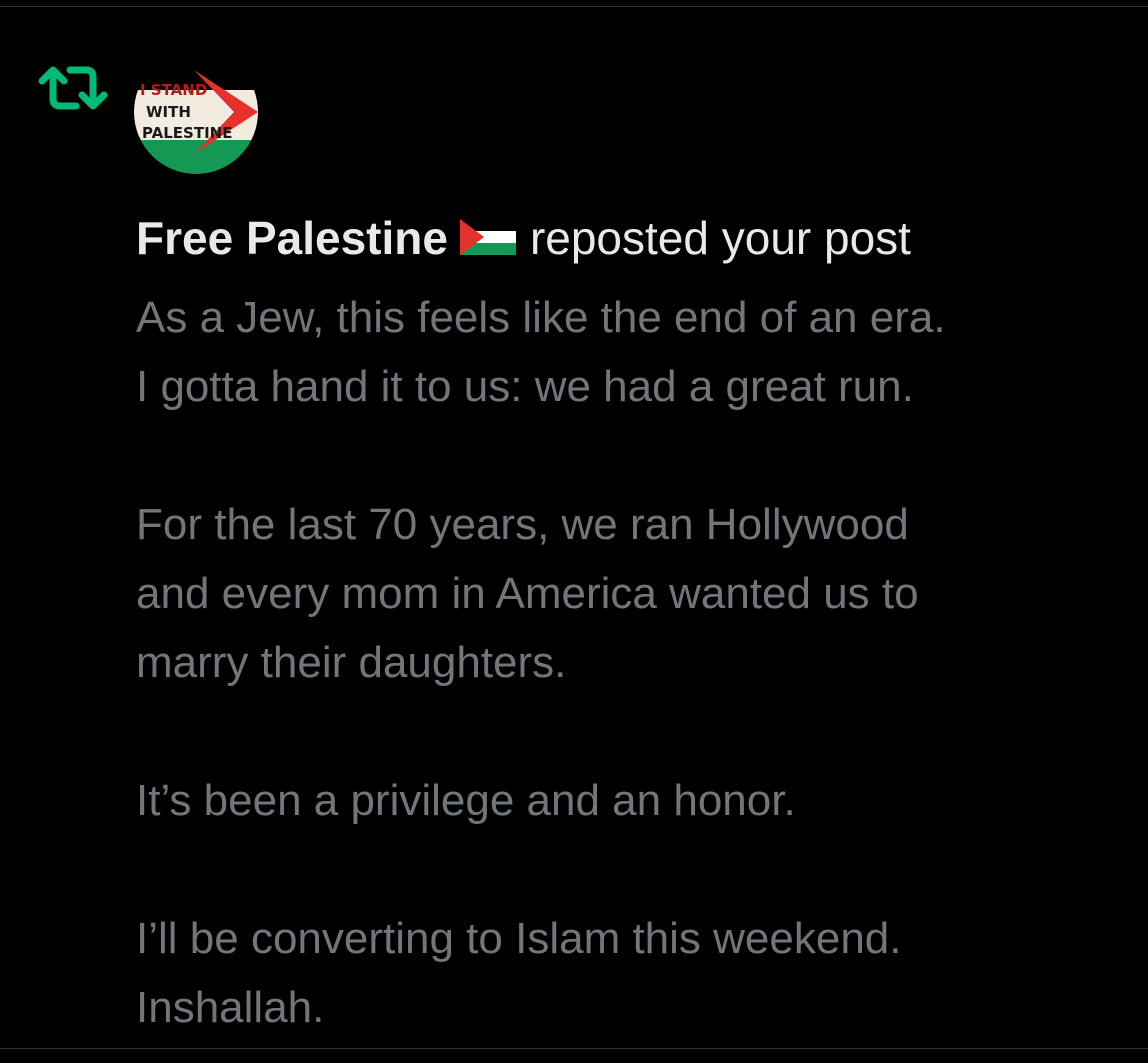 Image resolution: width=1148 pixels, height=1063 pixels. Describe the element at coordinates (351, 662) in the screenshot. I see `post-line: marry their daughters.` at that location.